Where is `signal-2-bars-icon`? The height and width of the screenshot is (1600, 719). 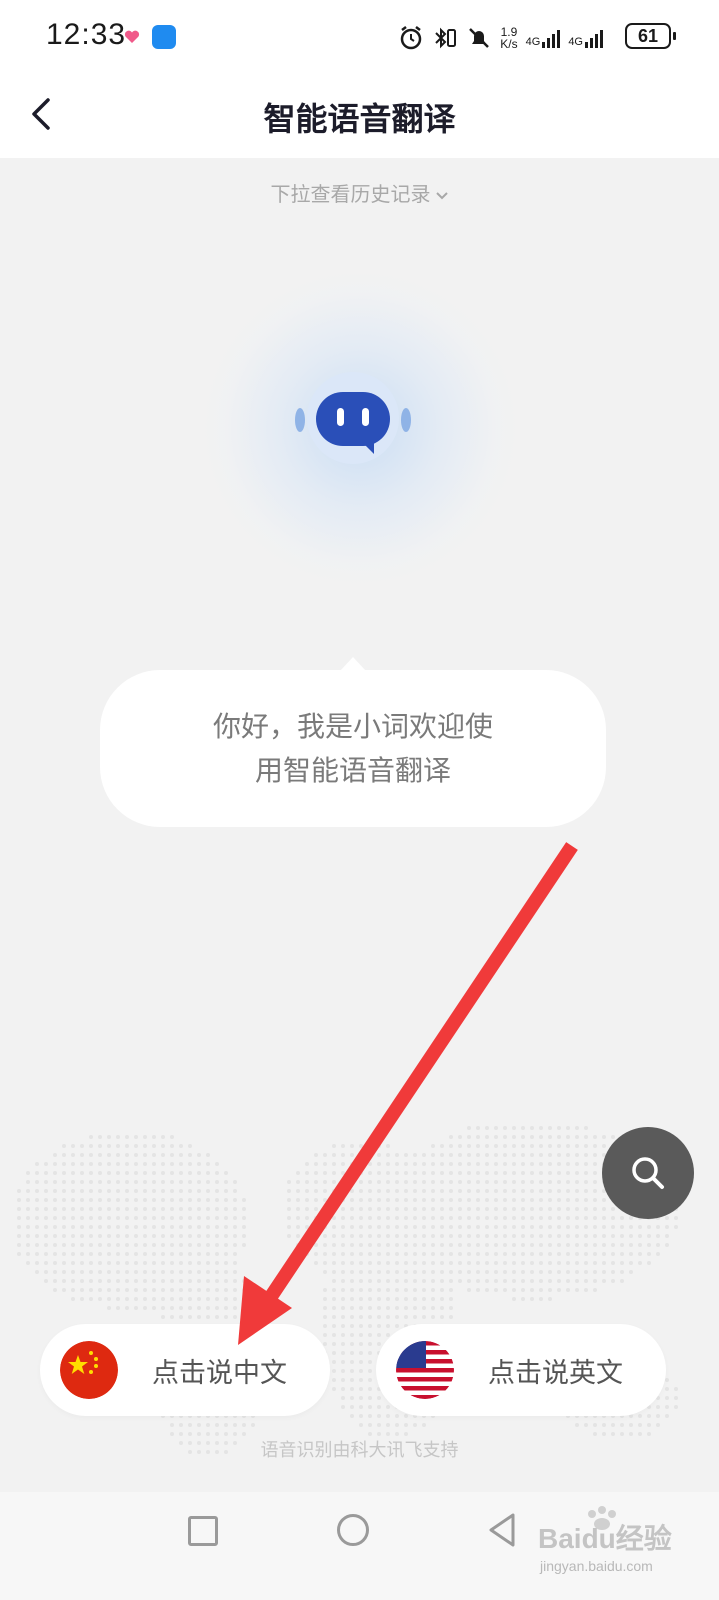 signal-2-bars-icon is located at coordinates (594, 38).